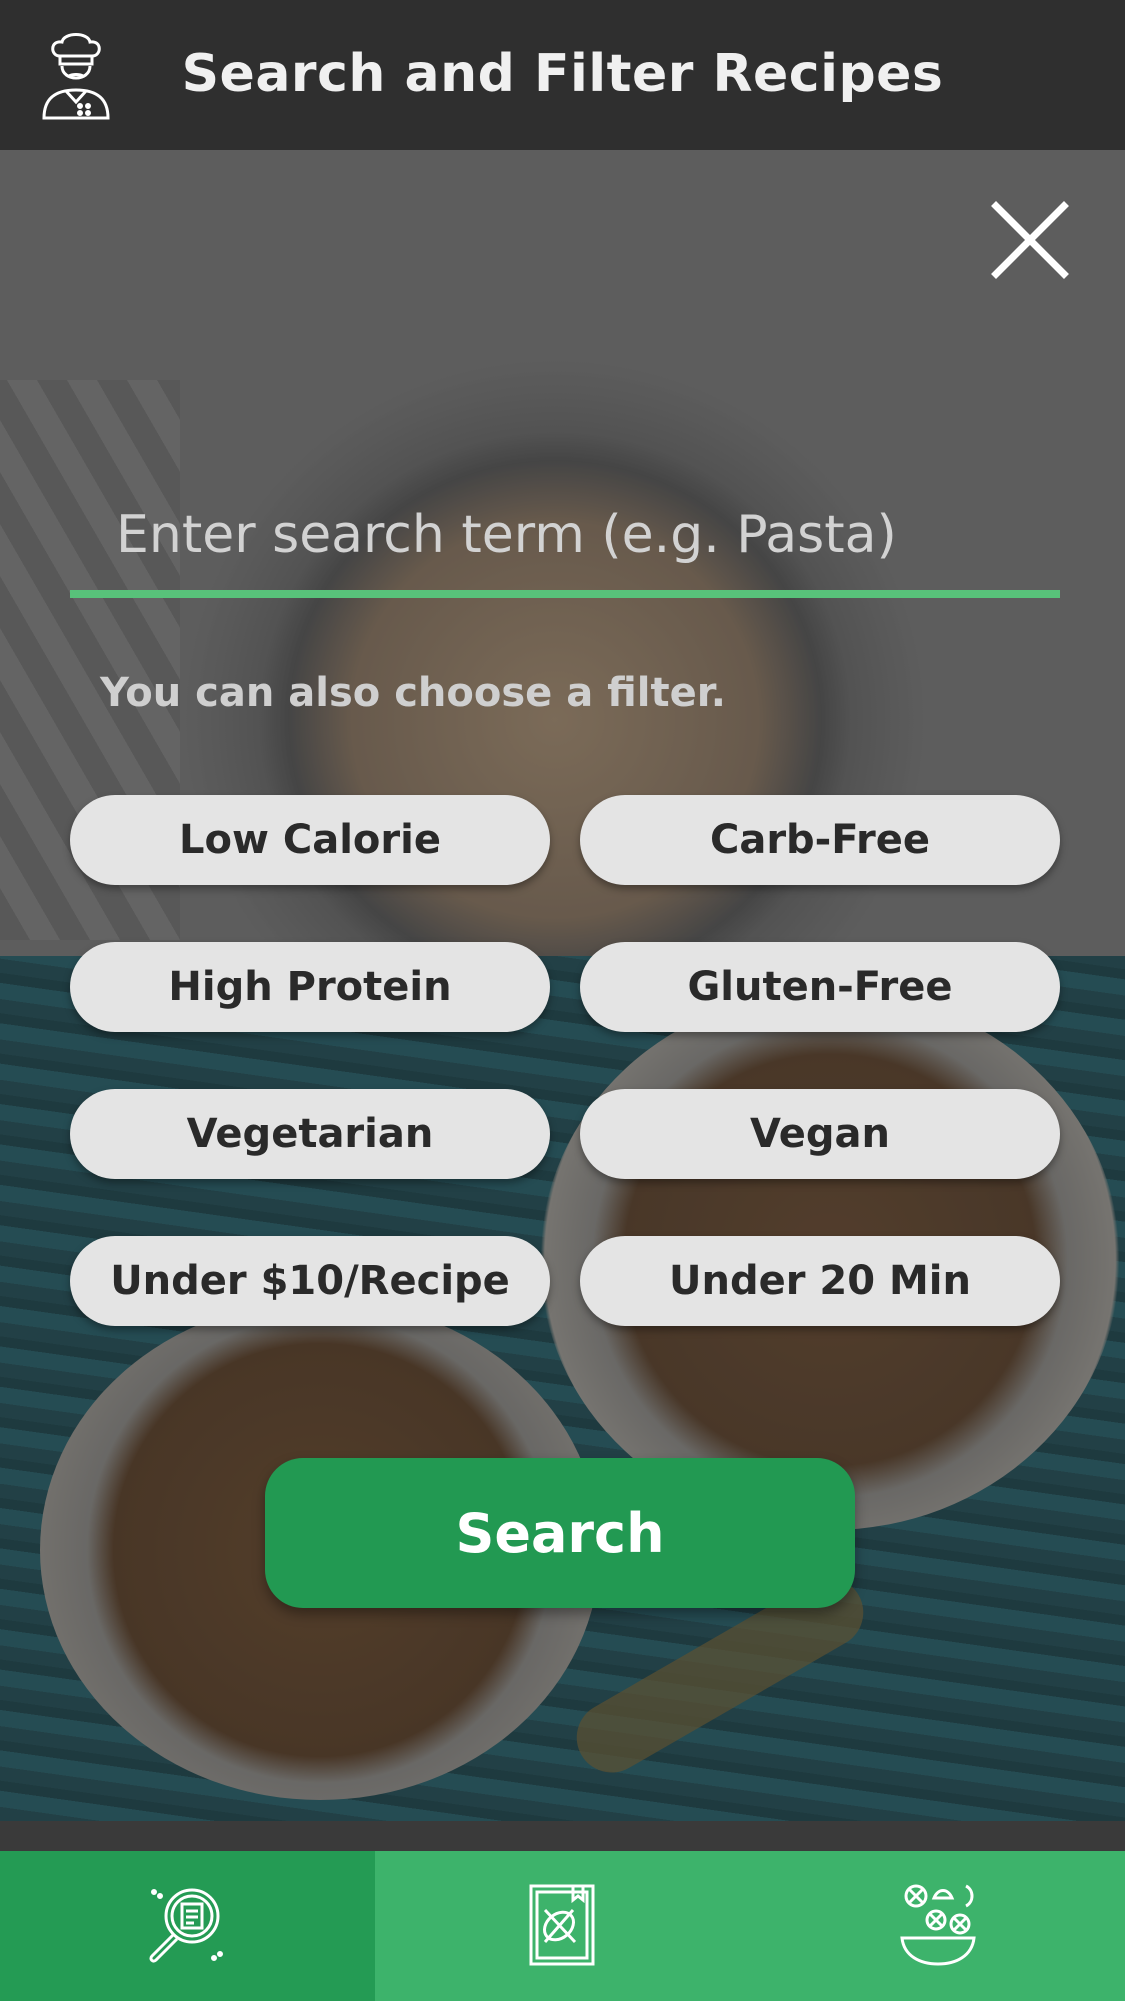 This screenshot has width=1125, height=2001. Describe the element at coordinates (820, 987) in the screenshot. I see `filter-gluten-free: Gluten-Free` at that location.